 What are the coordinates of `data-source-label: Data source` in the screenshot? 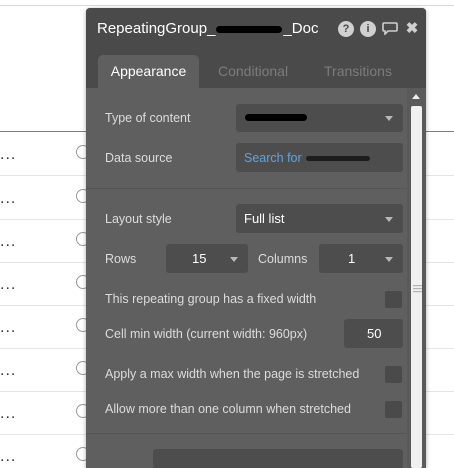 It's located at (139, 158).